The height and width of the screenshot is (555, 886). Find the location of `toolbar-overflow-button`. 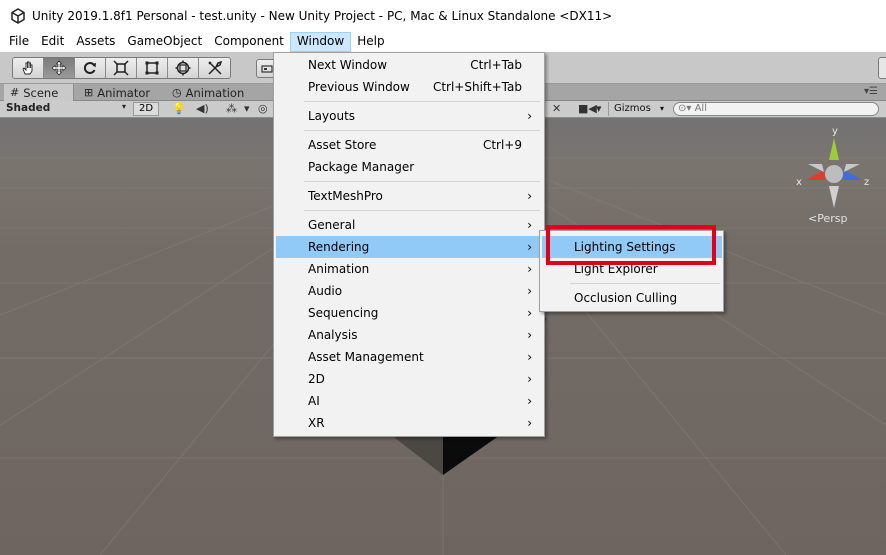

toolbar-overflow-button is located at coordinates (882, 68).